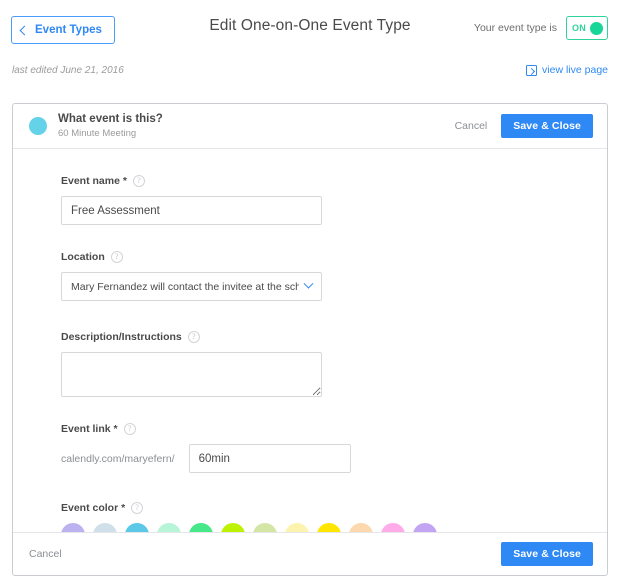 The width and height of the screenshot is (620, 587). What do you see at coordinates (547, 554) in the screenshot?
I see `footer-save-and-close-button: Save & Close` at bounding box center [547, 554].